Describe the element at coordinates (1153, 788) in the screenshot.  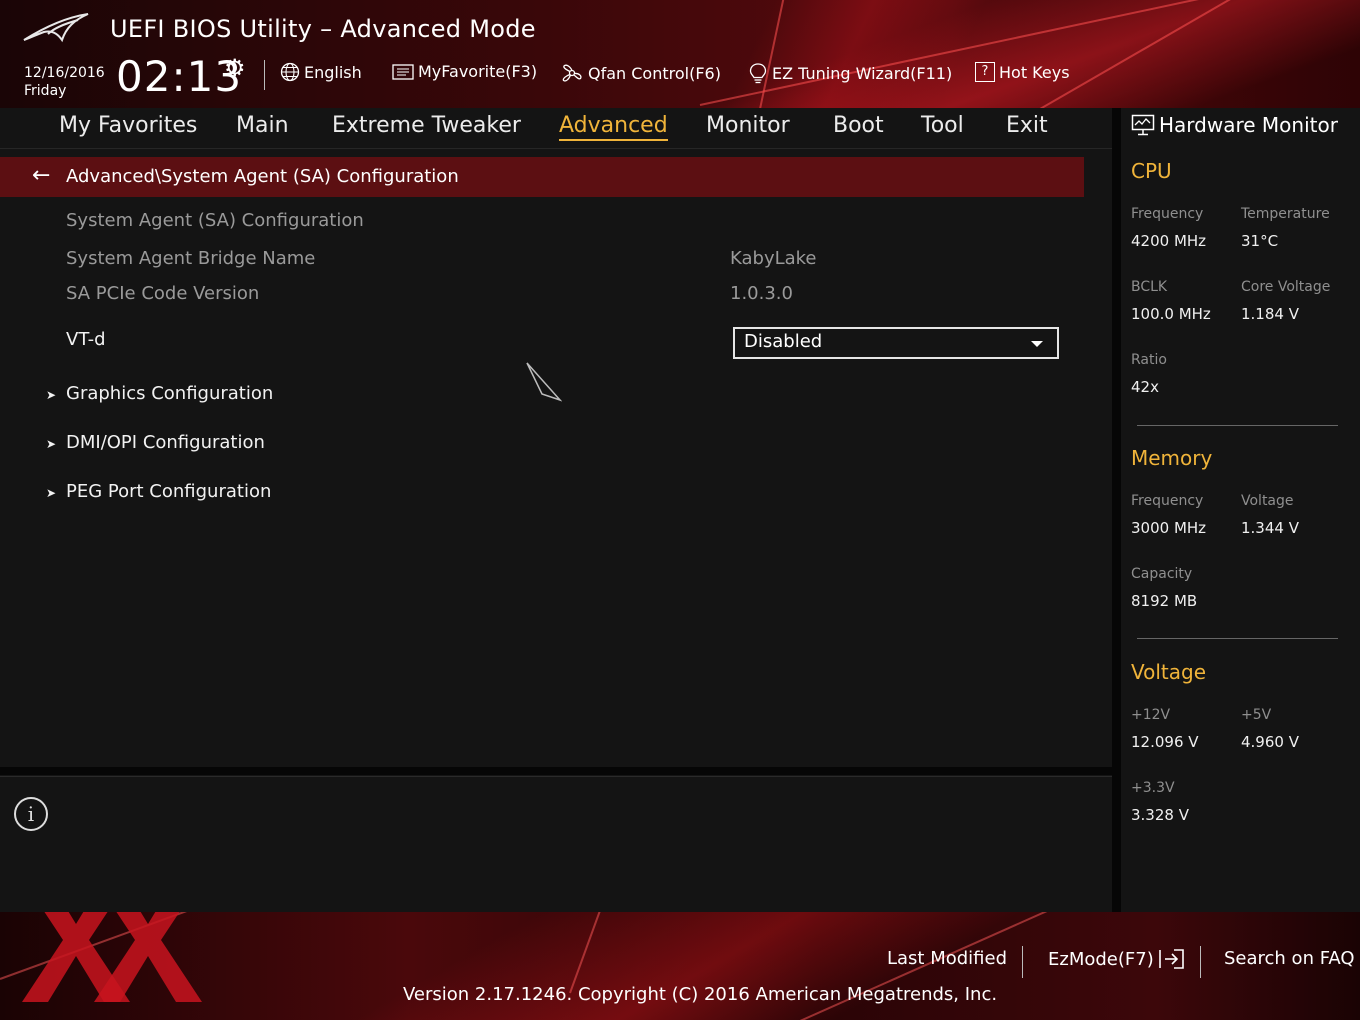
I see `v33-label: +3.3V` at that location.